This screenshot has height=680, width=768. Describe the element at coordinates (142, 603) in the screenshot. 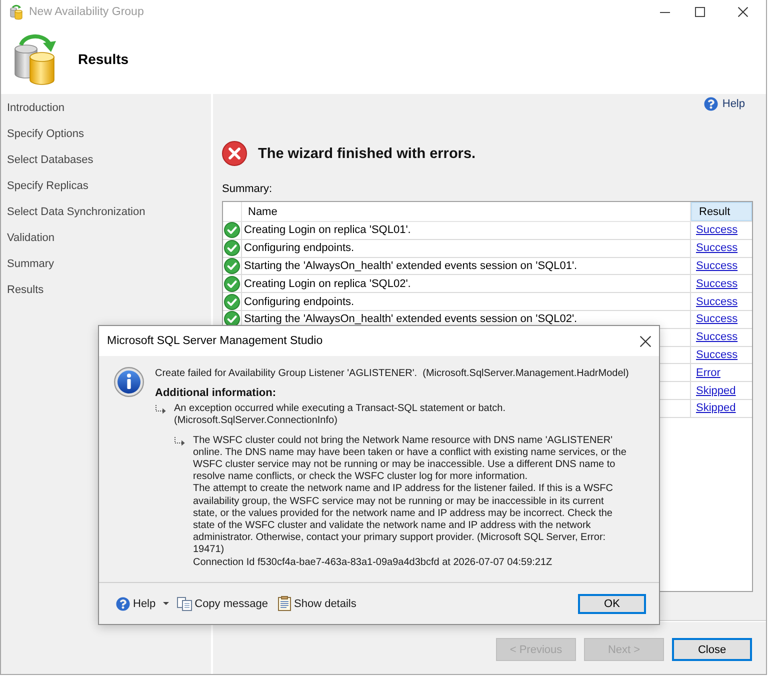

I see `help-button: Help` at that location.